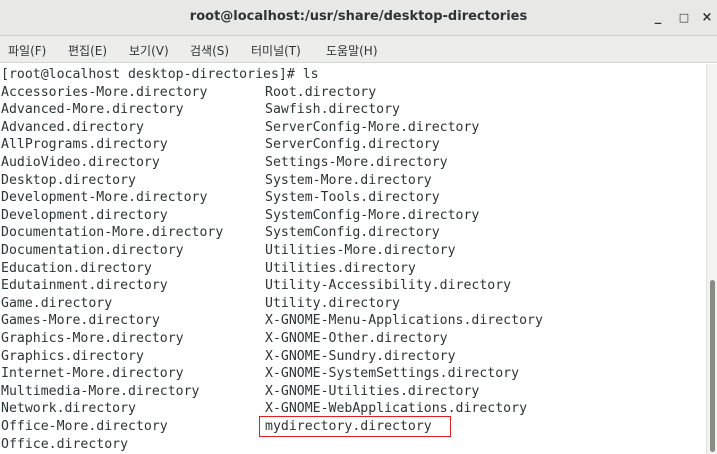  What do you see at coordinates (92, 338) in the screenshot?
I see `ls-entry-left: Graphics-More.directory` at bounding box center [92, 338].